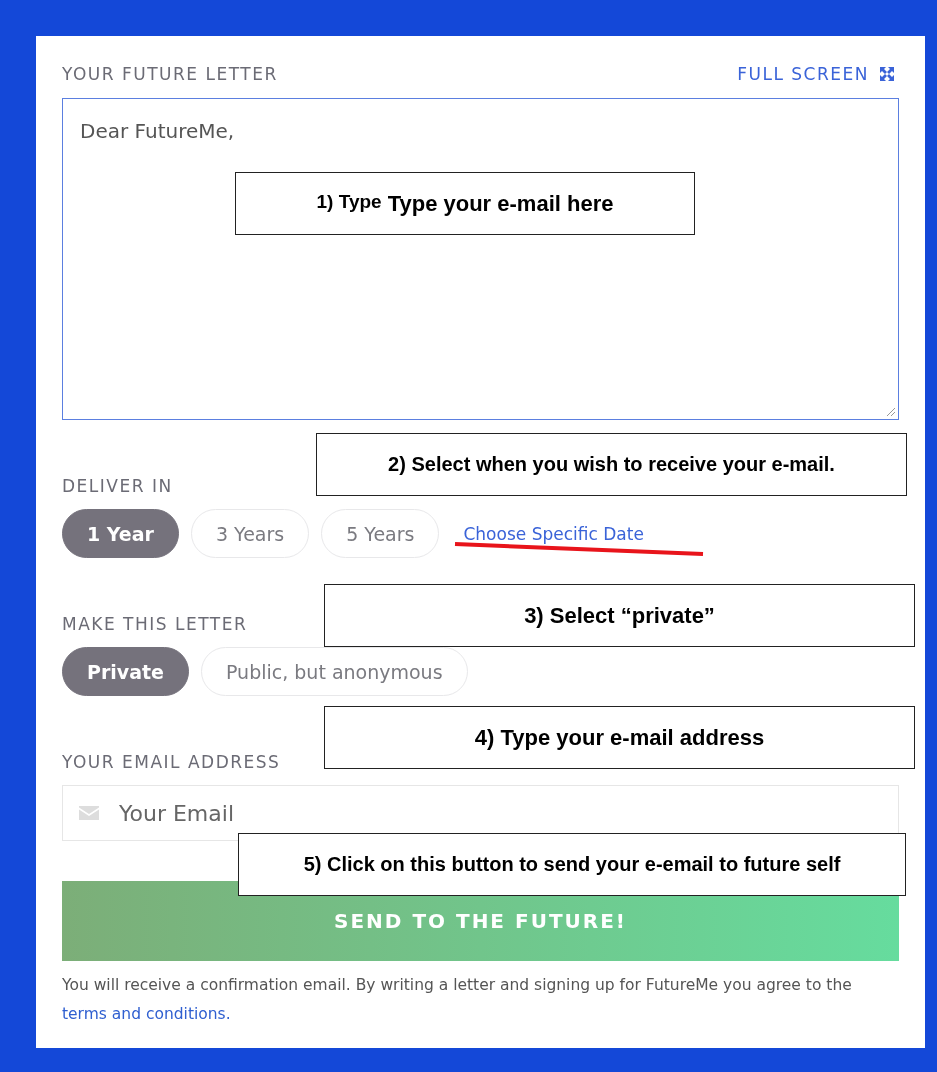 The image size is (937, 1072). Describe the element at coordinates (125, 671) in the screenshot. I see `privacy-option: Private` at that location.